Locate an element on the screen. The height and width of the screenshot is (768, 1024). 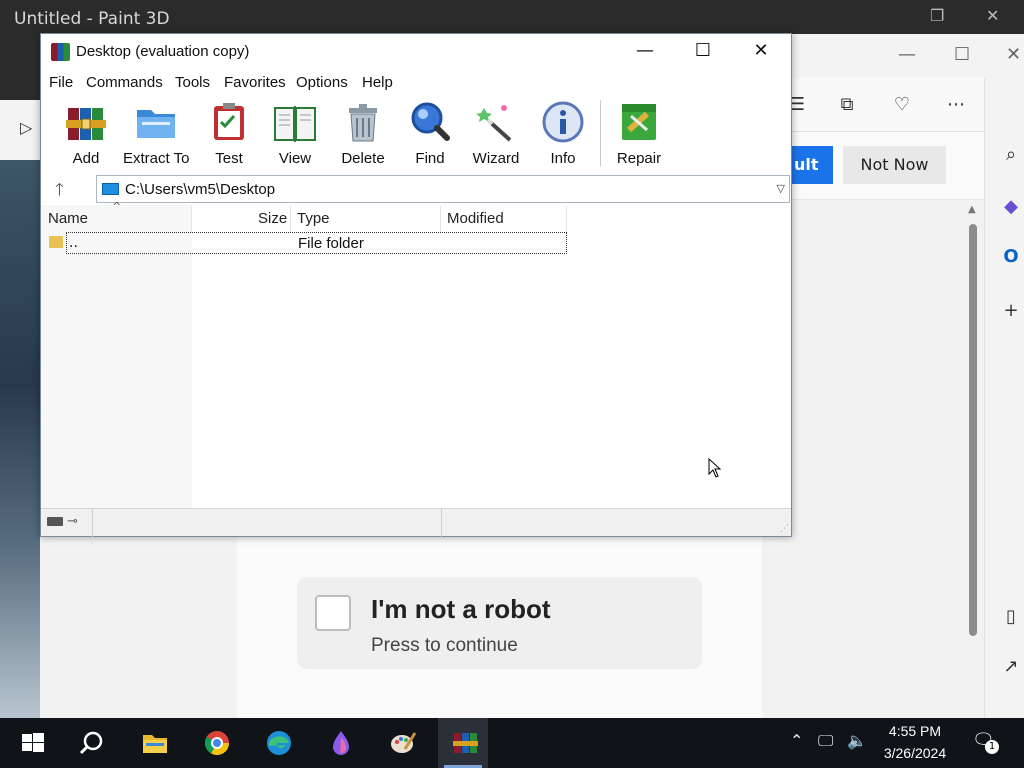
test-clipboard-icon is located at coordinates (229, 121).